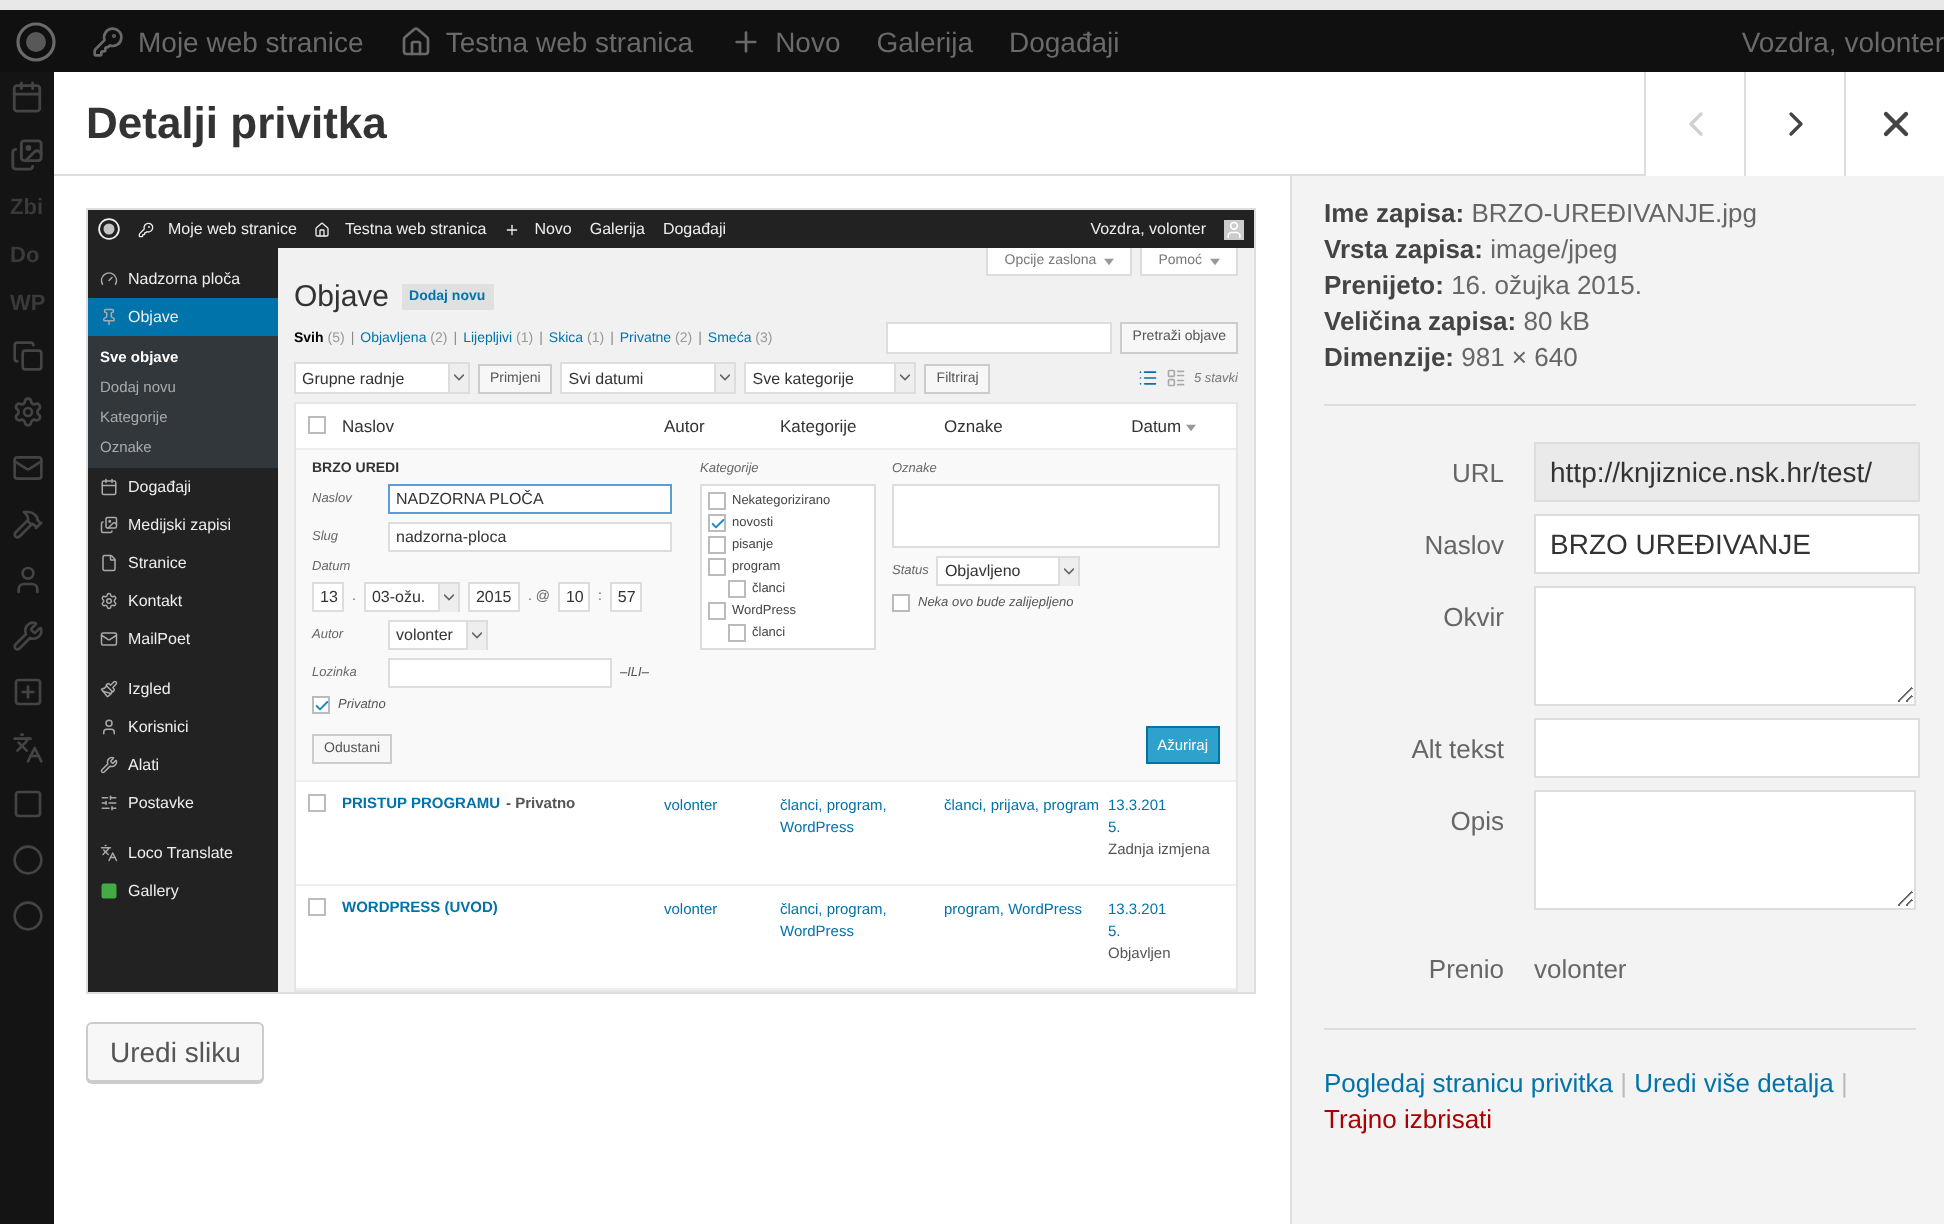  Describe the element at coordinates (1463, 544) in the screenshot. I see `field-label: Naslov` at that location.